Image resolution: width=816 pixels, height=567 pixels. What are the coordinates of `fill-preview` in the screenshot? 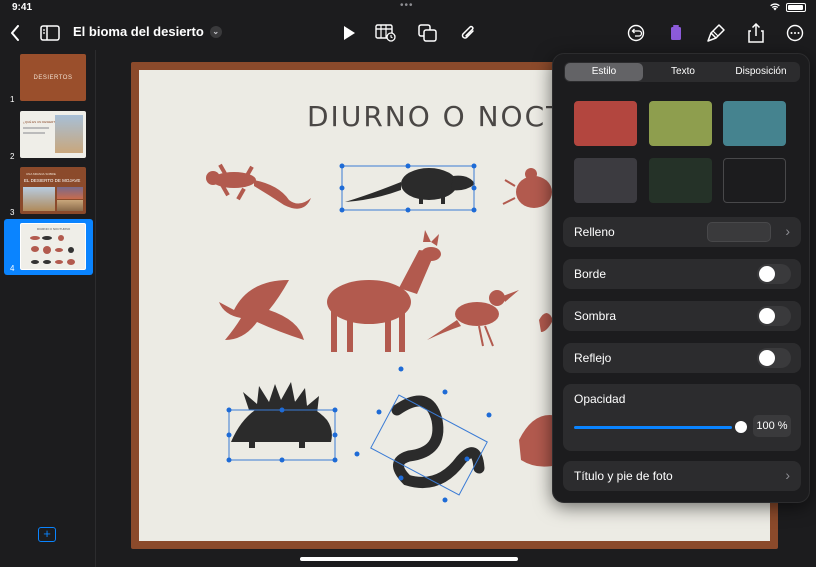 It's located at (739, 232).